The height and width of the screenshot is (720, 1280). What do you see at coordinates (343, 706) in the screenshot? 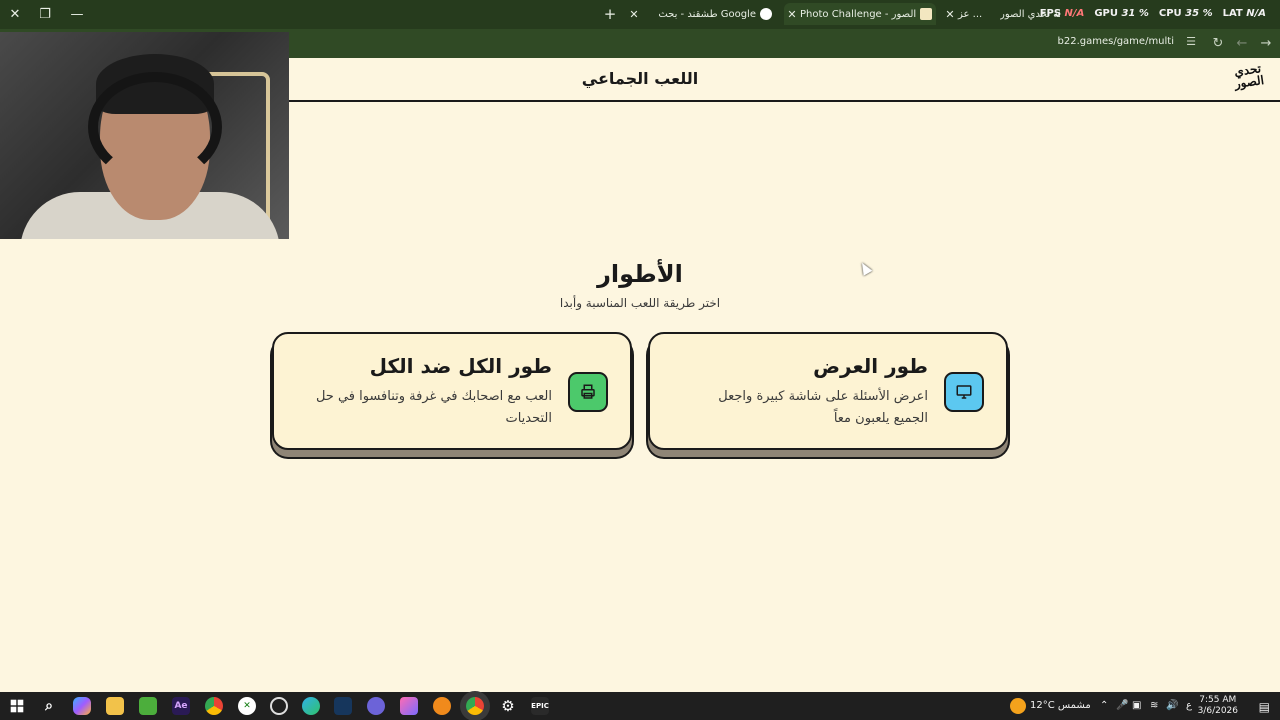
I see `steam-icon` at bounding box center [343, 706].